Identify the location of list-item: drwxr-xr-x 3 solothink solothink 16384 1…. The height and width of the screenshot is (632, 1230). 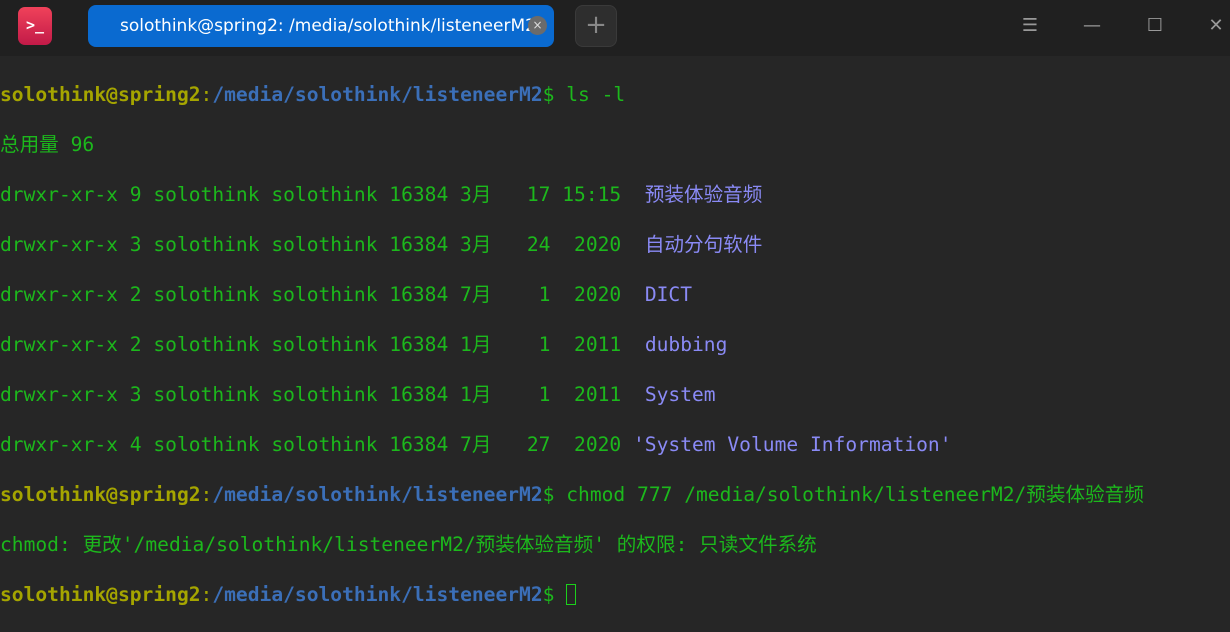
(572, 394).